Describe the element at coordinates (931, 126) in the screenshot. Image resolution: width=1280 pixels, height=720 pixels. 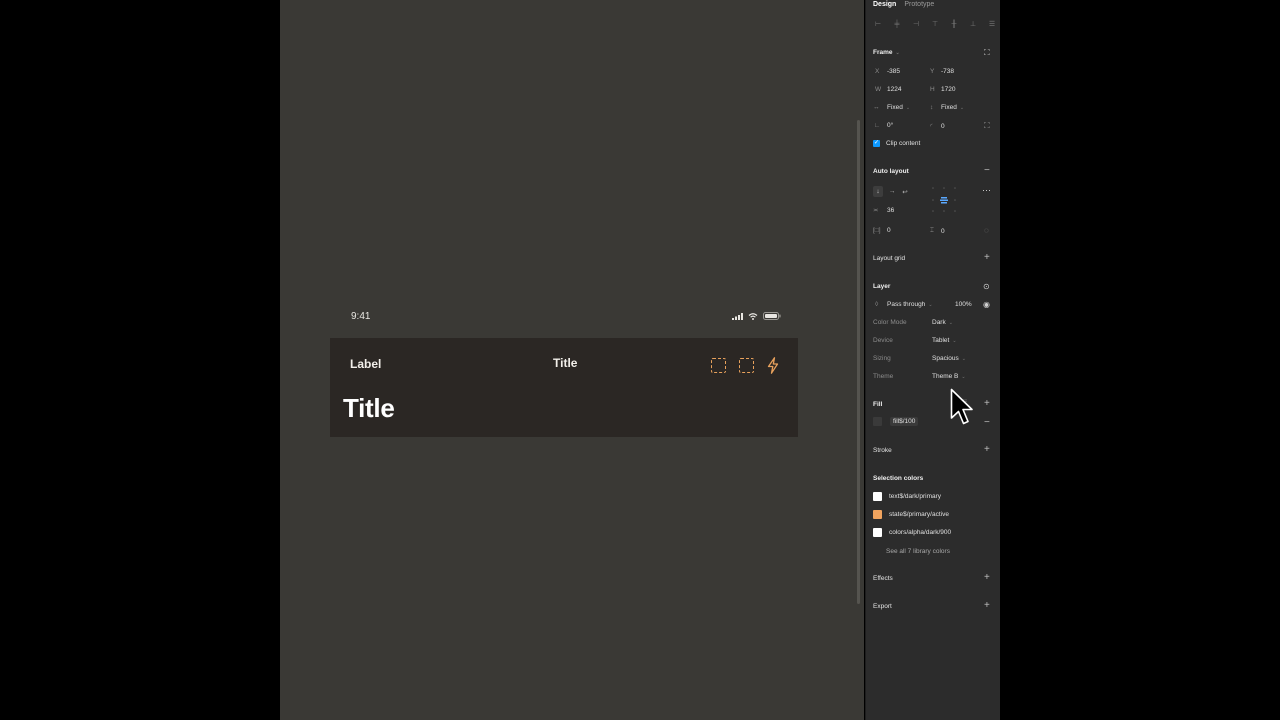
I see `corner-radius-icon: ◜` at that location.